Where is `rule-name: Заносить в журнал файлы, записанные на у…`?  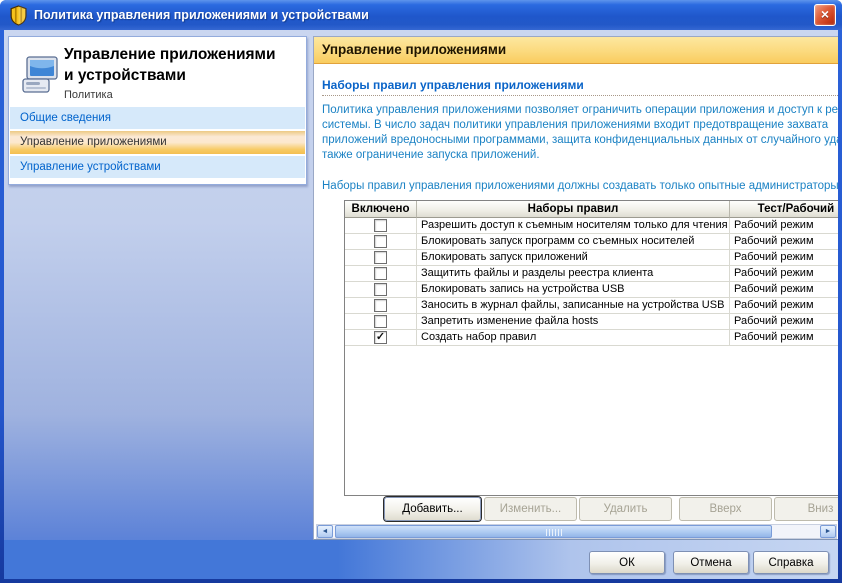
rule-name: Заносить в журнал файлы, записанные на у… is located at coordinates (573, 306).